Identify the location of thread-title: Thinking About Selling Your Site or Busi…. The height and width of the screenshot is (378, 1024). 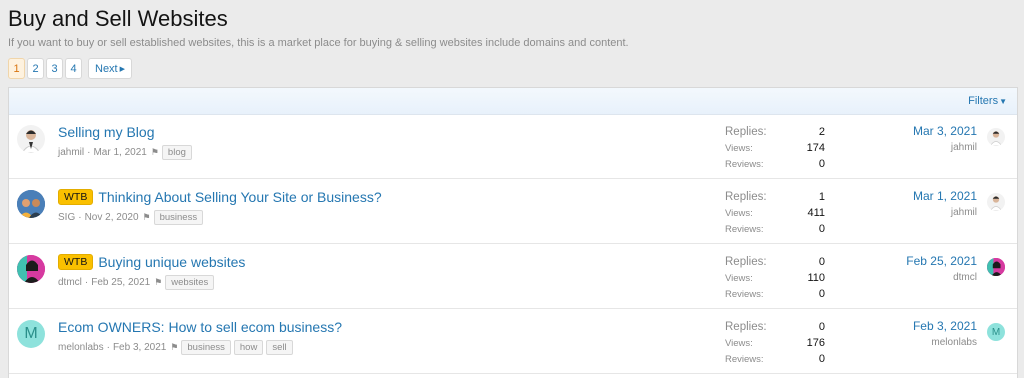
(239, 197).